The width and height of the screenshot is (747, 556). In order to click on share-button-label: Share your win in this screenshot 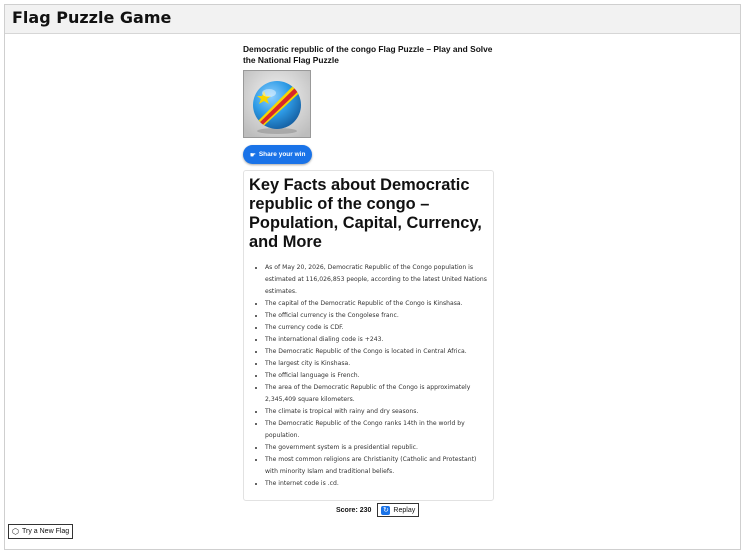, I will do `click(282, 154)`.